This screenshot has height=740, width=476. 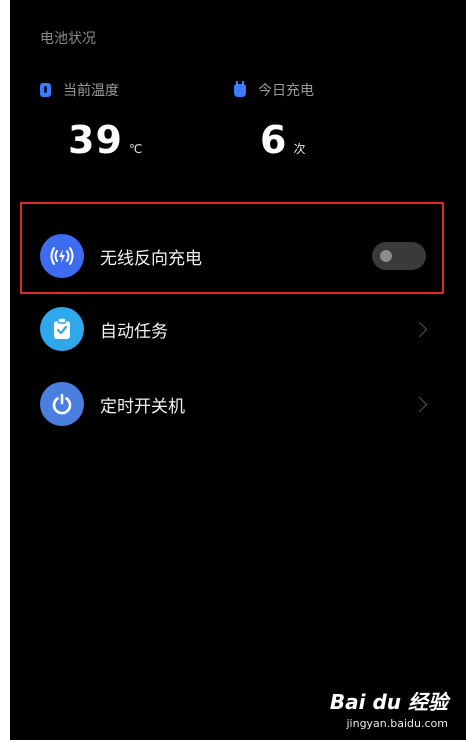 What do you see at coordinates (151, 258) in the screenshot?
I see `setting-label: 无线反向充电` at bounding box center [151, 258].